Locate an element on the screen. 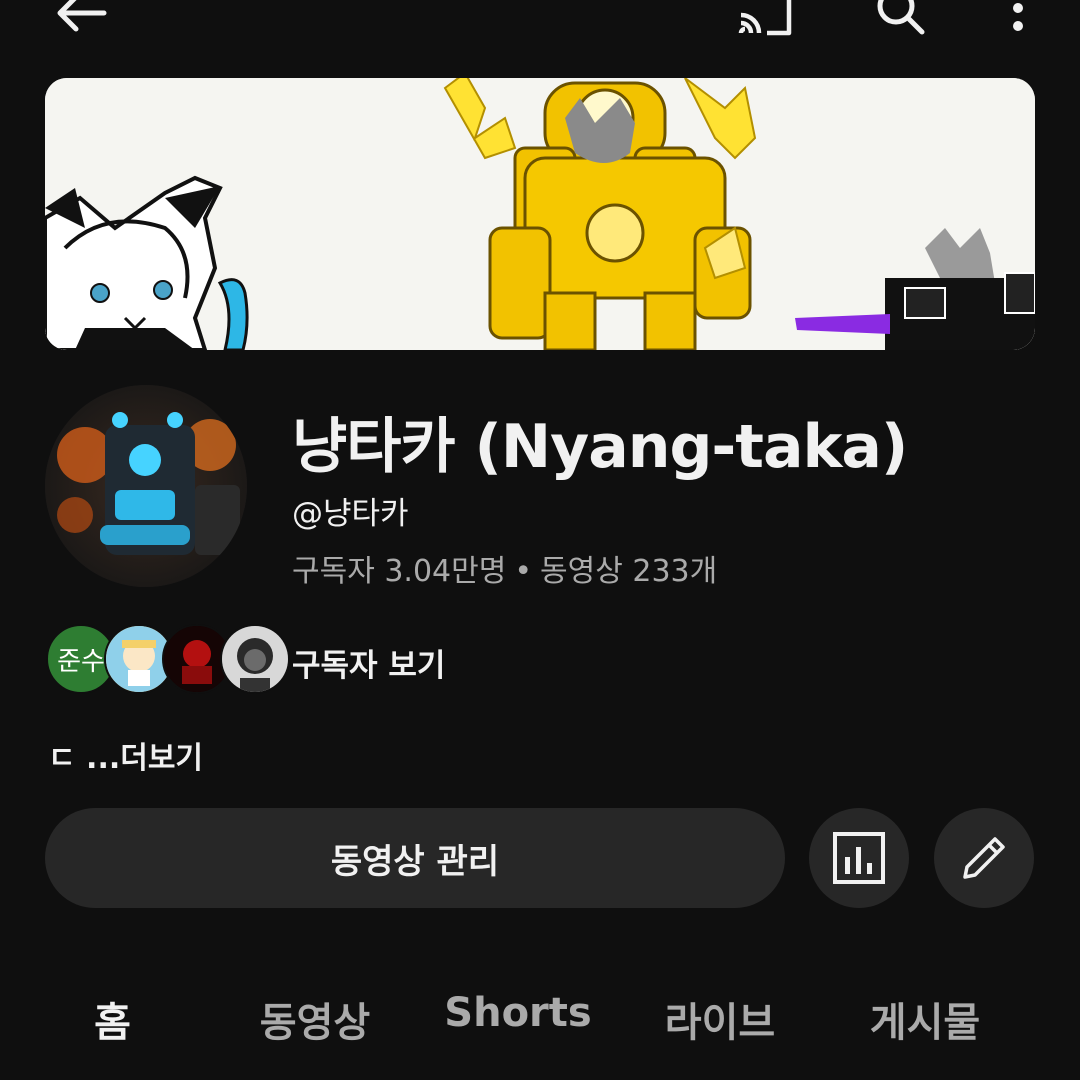  subscriber-avatars: 준수 is located at coordinates (168, 659).